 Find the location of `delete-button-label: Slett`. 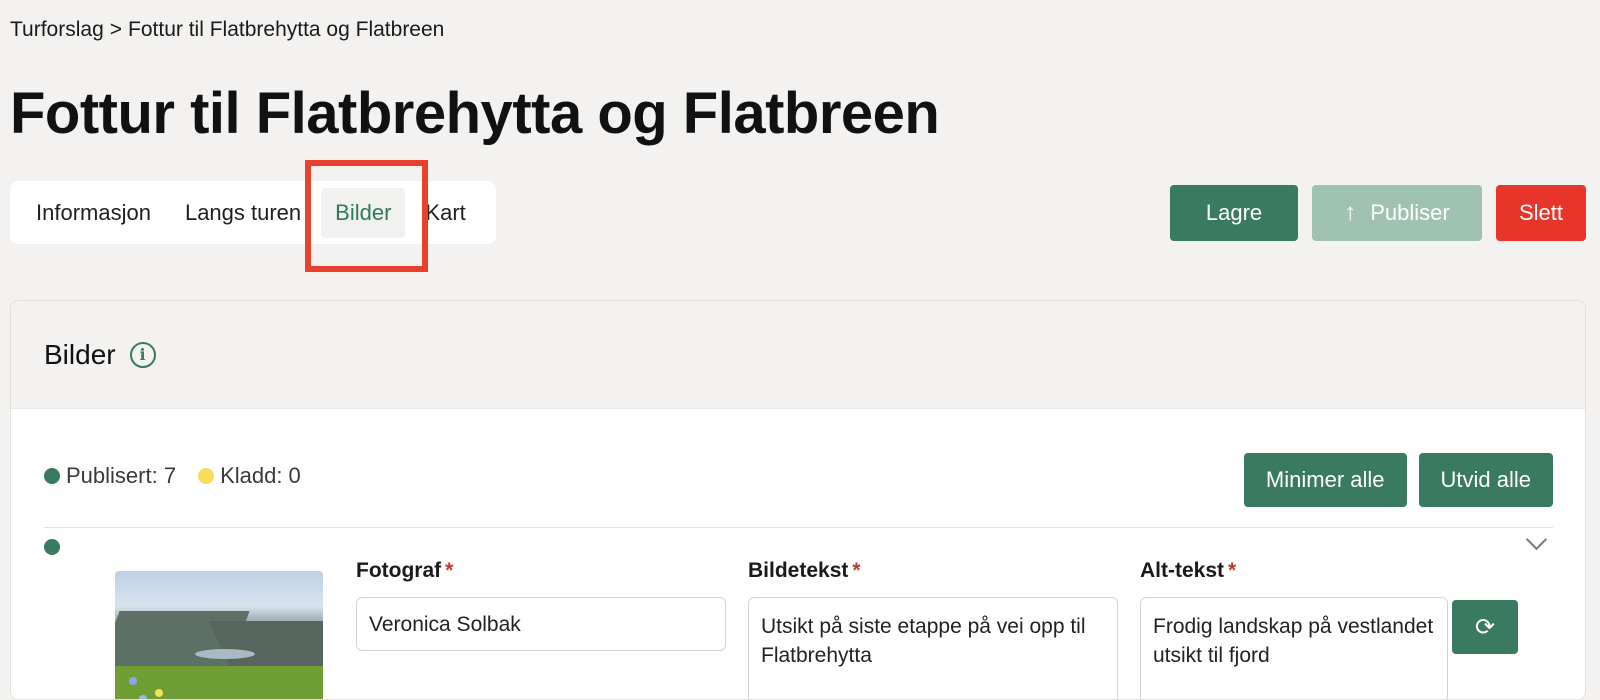

delete-button-label: Slett is located at coordinates (1541, 212).